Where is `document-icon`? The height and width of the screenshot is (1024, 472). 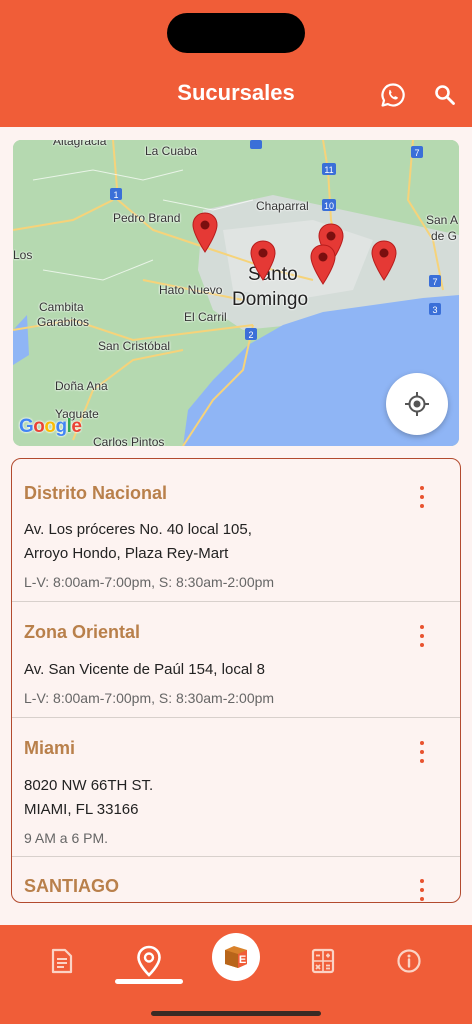
document-icon is located at coordinates (62, 961).